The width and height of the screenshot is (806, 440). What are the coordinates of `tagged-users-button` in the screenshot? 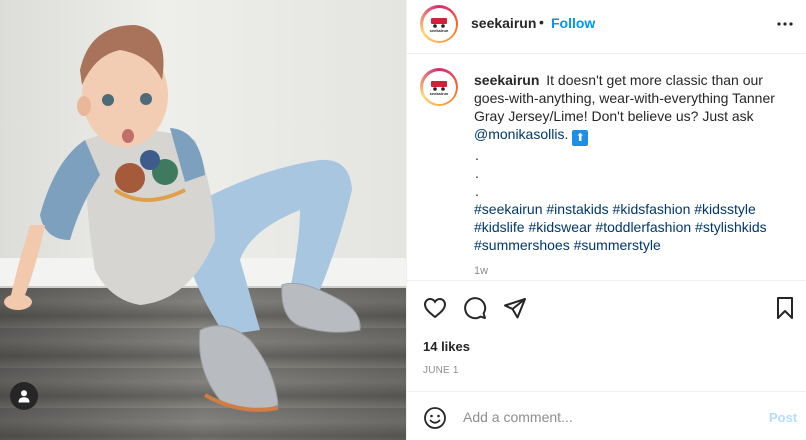 It's located at (24, 396).